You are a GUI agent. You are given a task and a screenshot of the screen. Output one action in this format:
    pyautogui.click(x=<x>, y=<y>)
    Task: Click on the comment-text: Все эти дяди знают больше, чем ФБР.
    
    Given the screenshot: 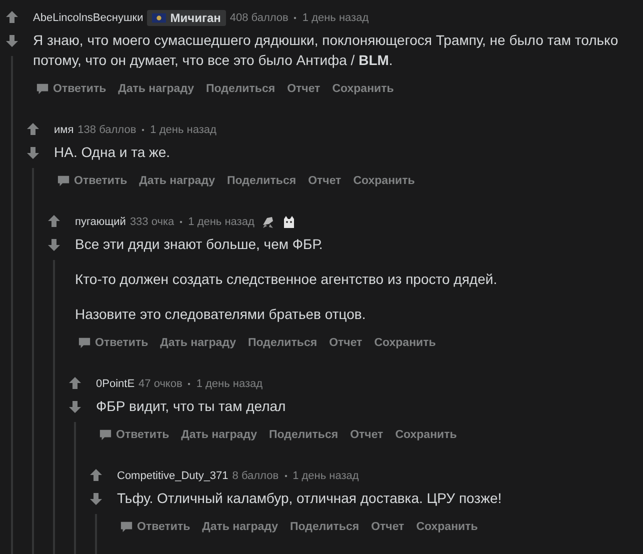 What is the action you would take?
    pyautogui.click(x=199, y=244)
    